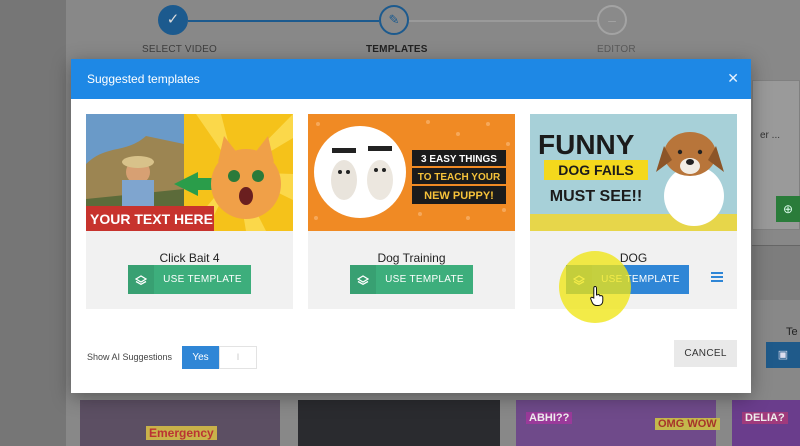 Image resolution: width=800 pixels, height=446 pixels. What do you see at coordinates (33, 223) in the screenshot?
I see `left-panel` at bounding box center [33, 223].